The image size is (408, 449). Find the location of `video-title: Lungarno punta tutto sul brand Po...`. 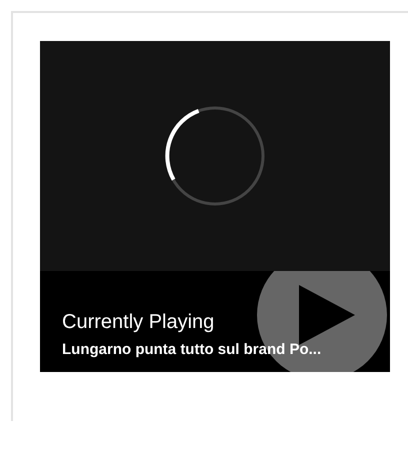

video-title: Lungarno punta tutto sul brand Po... is located at coordinates (192, 350).